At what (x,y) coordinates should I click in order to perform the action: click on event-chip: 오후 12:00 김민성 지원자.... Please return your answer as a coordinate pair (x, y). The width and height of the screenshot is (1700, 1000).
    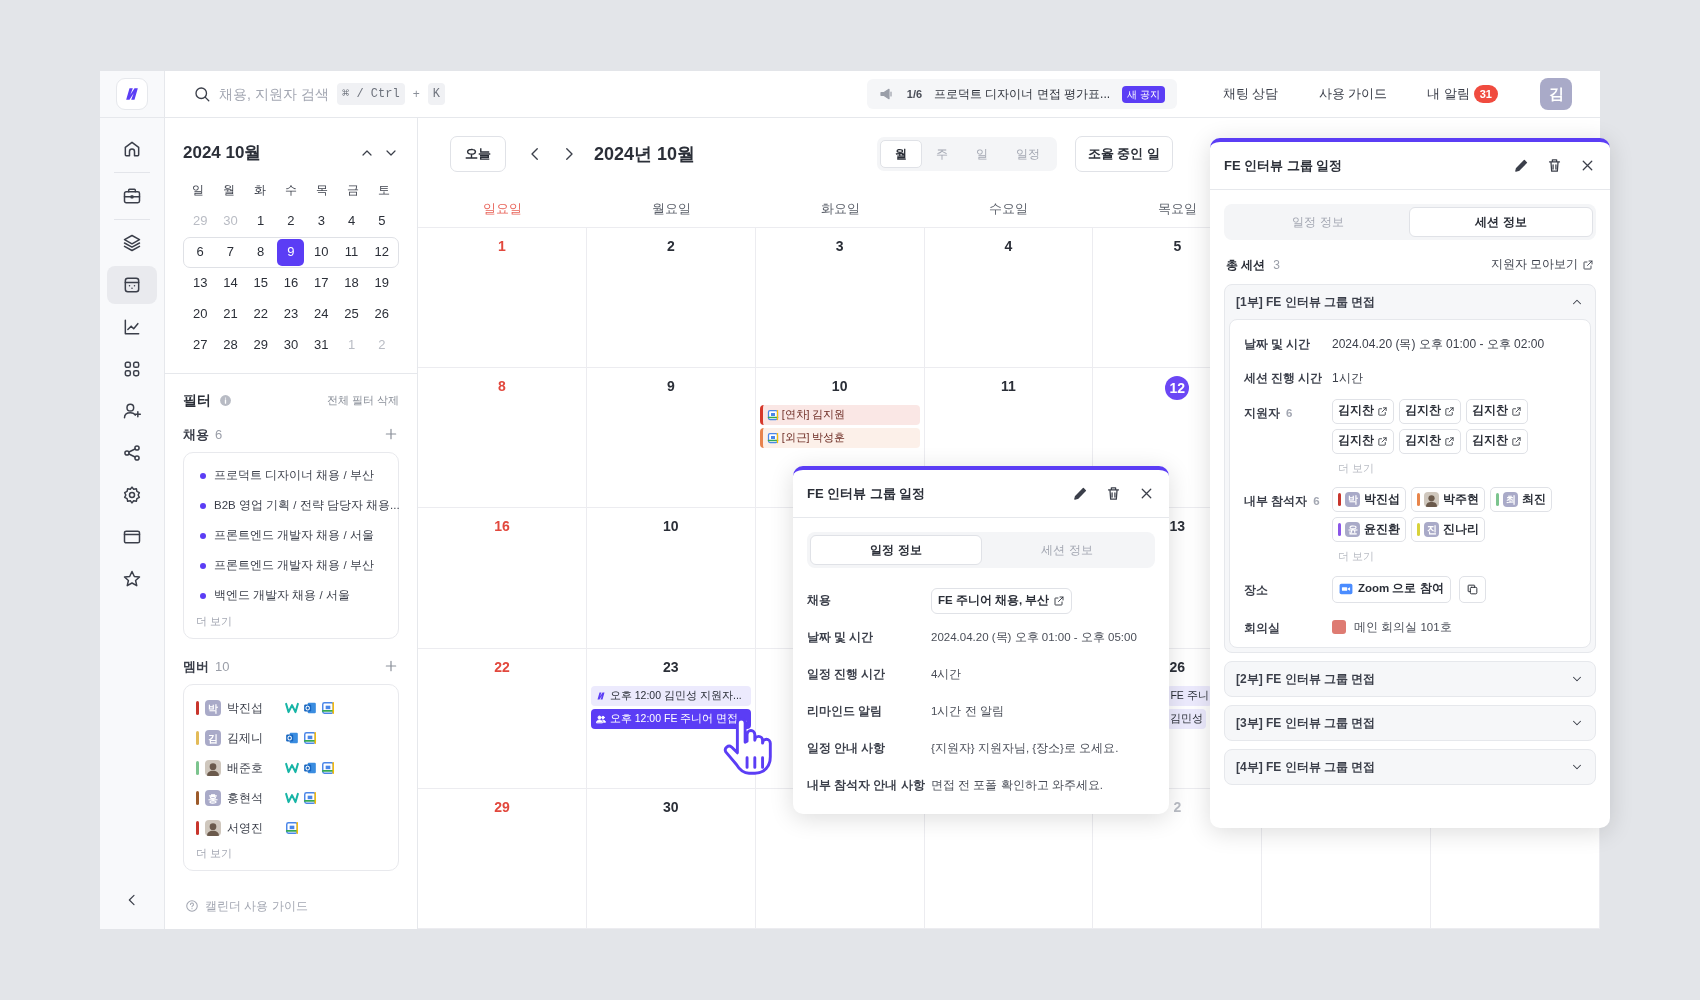
    Looking at the image, I should click on (670, 695).